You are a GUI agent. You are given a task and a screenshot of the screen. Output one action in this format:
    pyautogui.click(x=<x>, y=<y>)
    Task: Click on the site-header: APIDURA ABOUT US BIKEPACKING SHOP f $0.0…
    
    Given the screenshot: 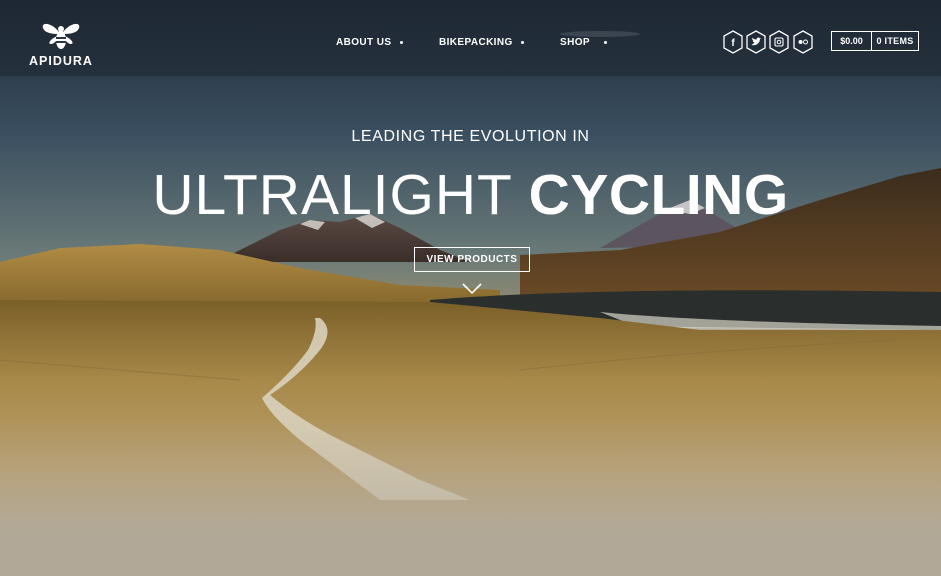 What is the action you would take?
    pyautogui.click(x=470, y=38)
    